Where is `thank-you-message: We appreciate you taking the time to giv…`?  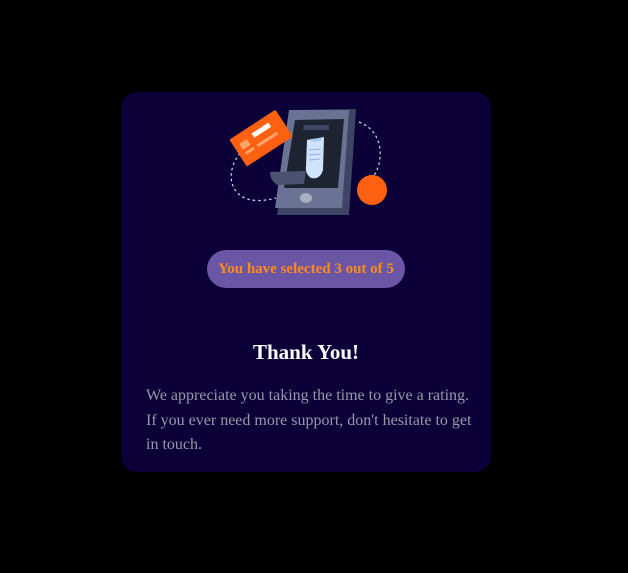 thank-you-message: We appreciate you taking the time to giv… is located at coordinates (309, 420).